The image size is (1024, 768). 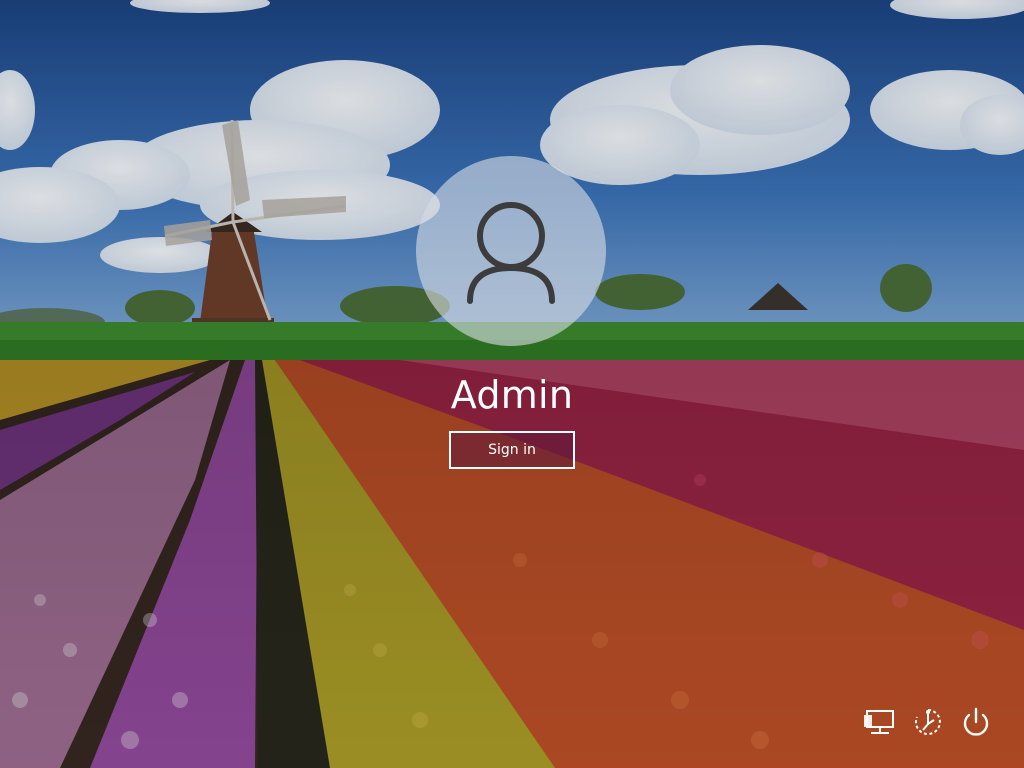 I want to click on sign-in-button: Sign in, so click(x=512, y=450).